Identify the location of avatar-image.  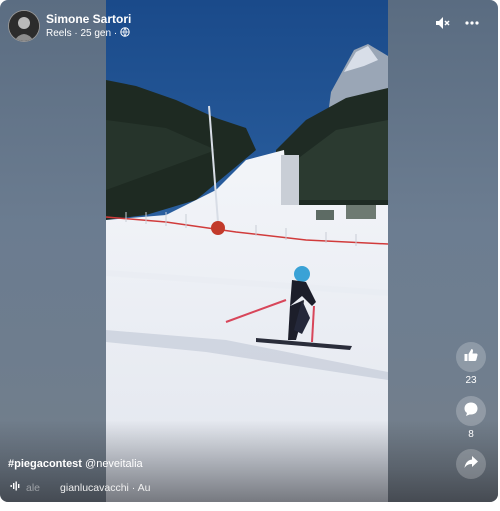
(24, 26).